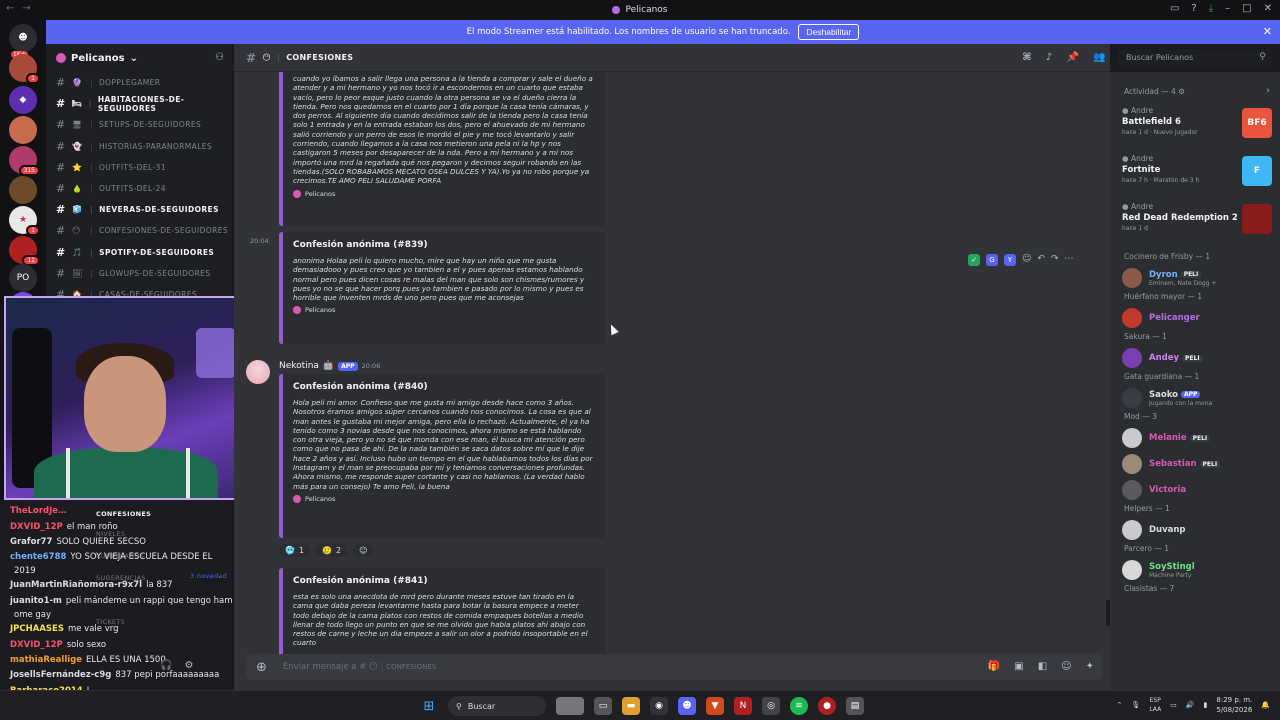 This screenshot has height=720, width=1280. I want to click on activity-card: ● Andre Red Dead Redemption 2 hace 1 d, so click(1198, 224).